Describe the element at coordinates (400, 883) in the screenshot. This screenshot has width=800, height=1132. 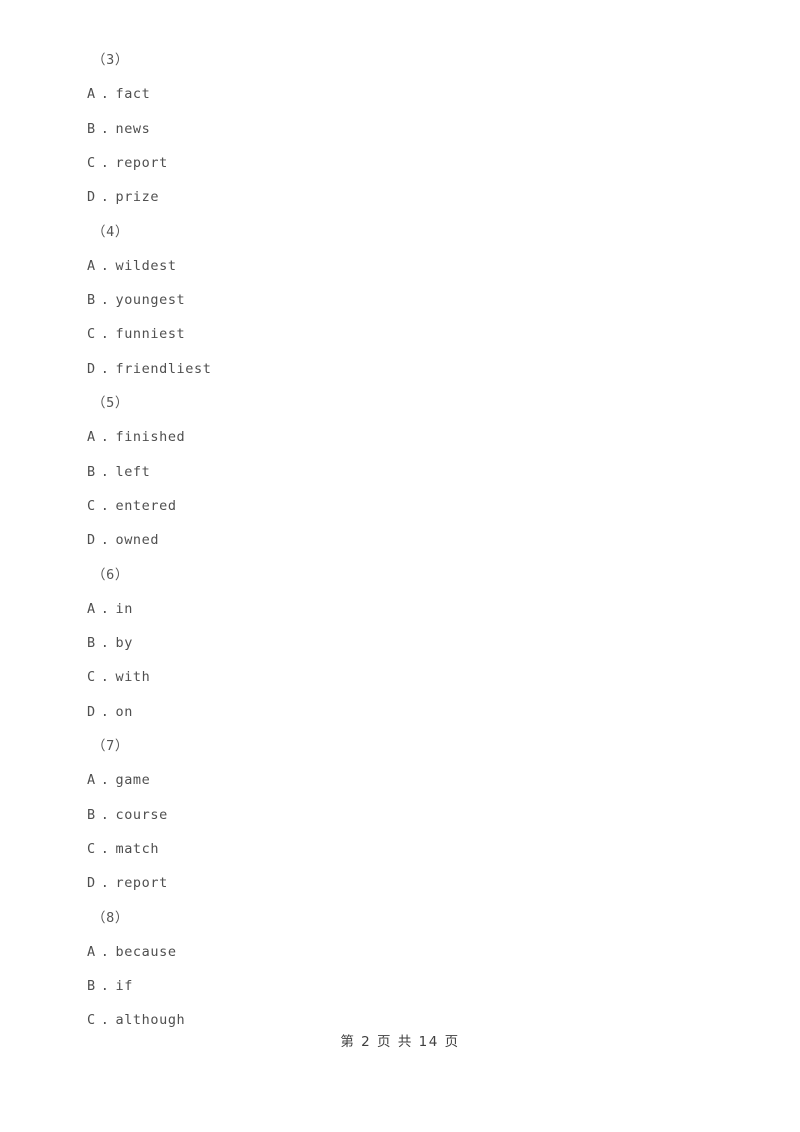
I see `answer-option: D. report` at that location.